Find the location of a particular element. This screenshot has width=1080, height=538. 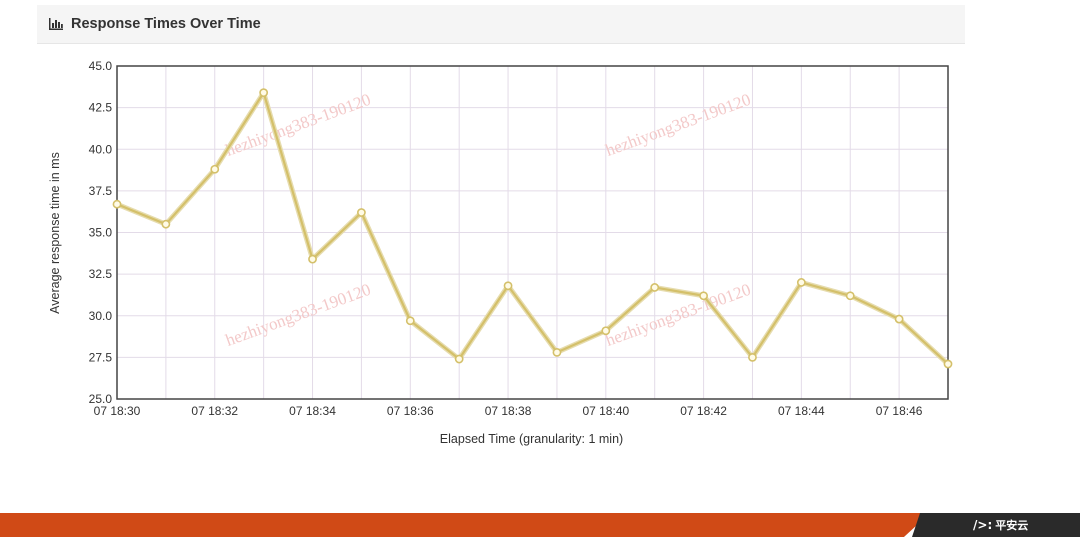

y-tick-label: 40.0 is located at coordinates (101, 149).